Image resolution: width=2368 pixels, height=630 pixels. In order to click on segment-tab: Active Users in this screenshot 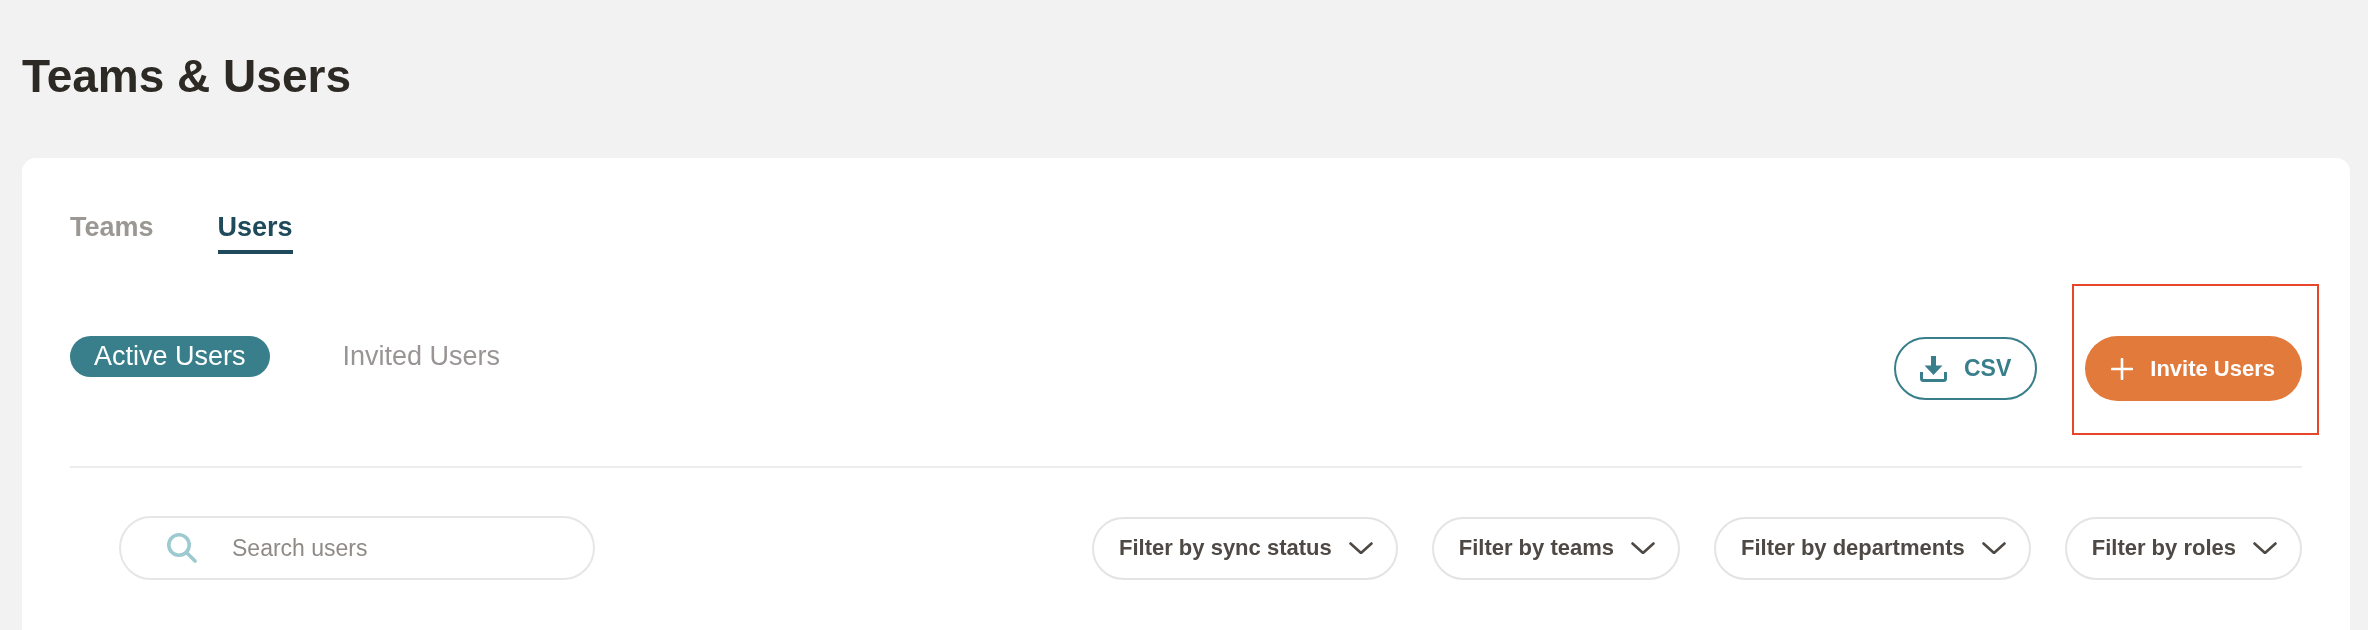, I will do `click(170, 356)`.